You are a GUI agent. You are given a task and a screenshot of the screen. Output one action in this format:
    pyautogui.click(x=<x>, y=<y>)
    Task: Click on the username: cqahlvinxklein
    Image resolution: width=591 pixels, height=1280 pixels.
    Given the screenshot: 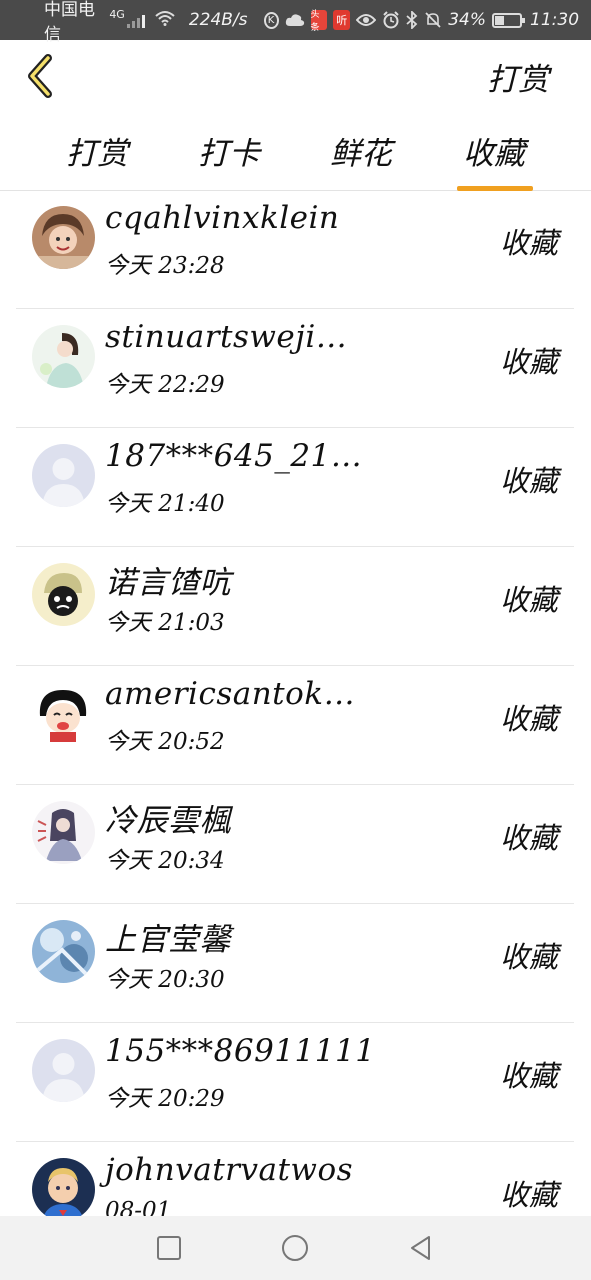 What is the action you would take?
    pyautogui.click(x=222, y=218)
    